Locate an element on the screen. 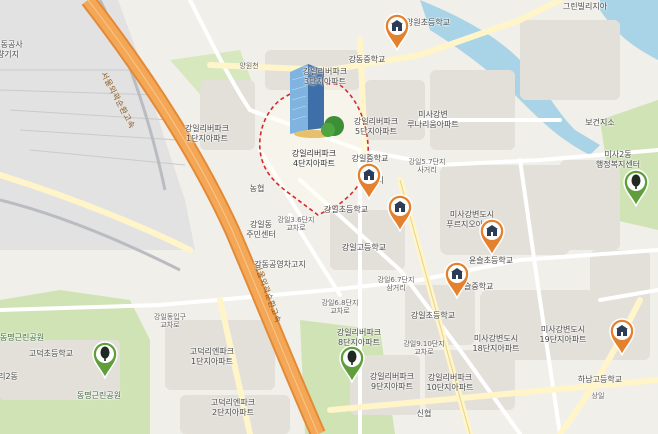  place-label: 강일동 주민센터 is located at coordinates (261, 229).